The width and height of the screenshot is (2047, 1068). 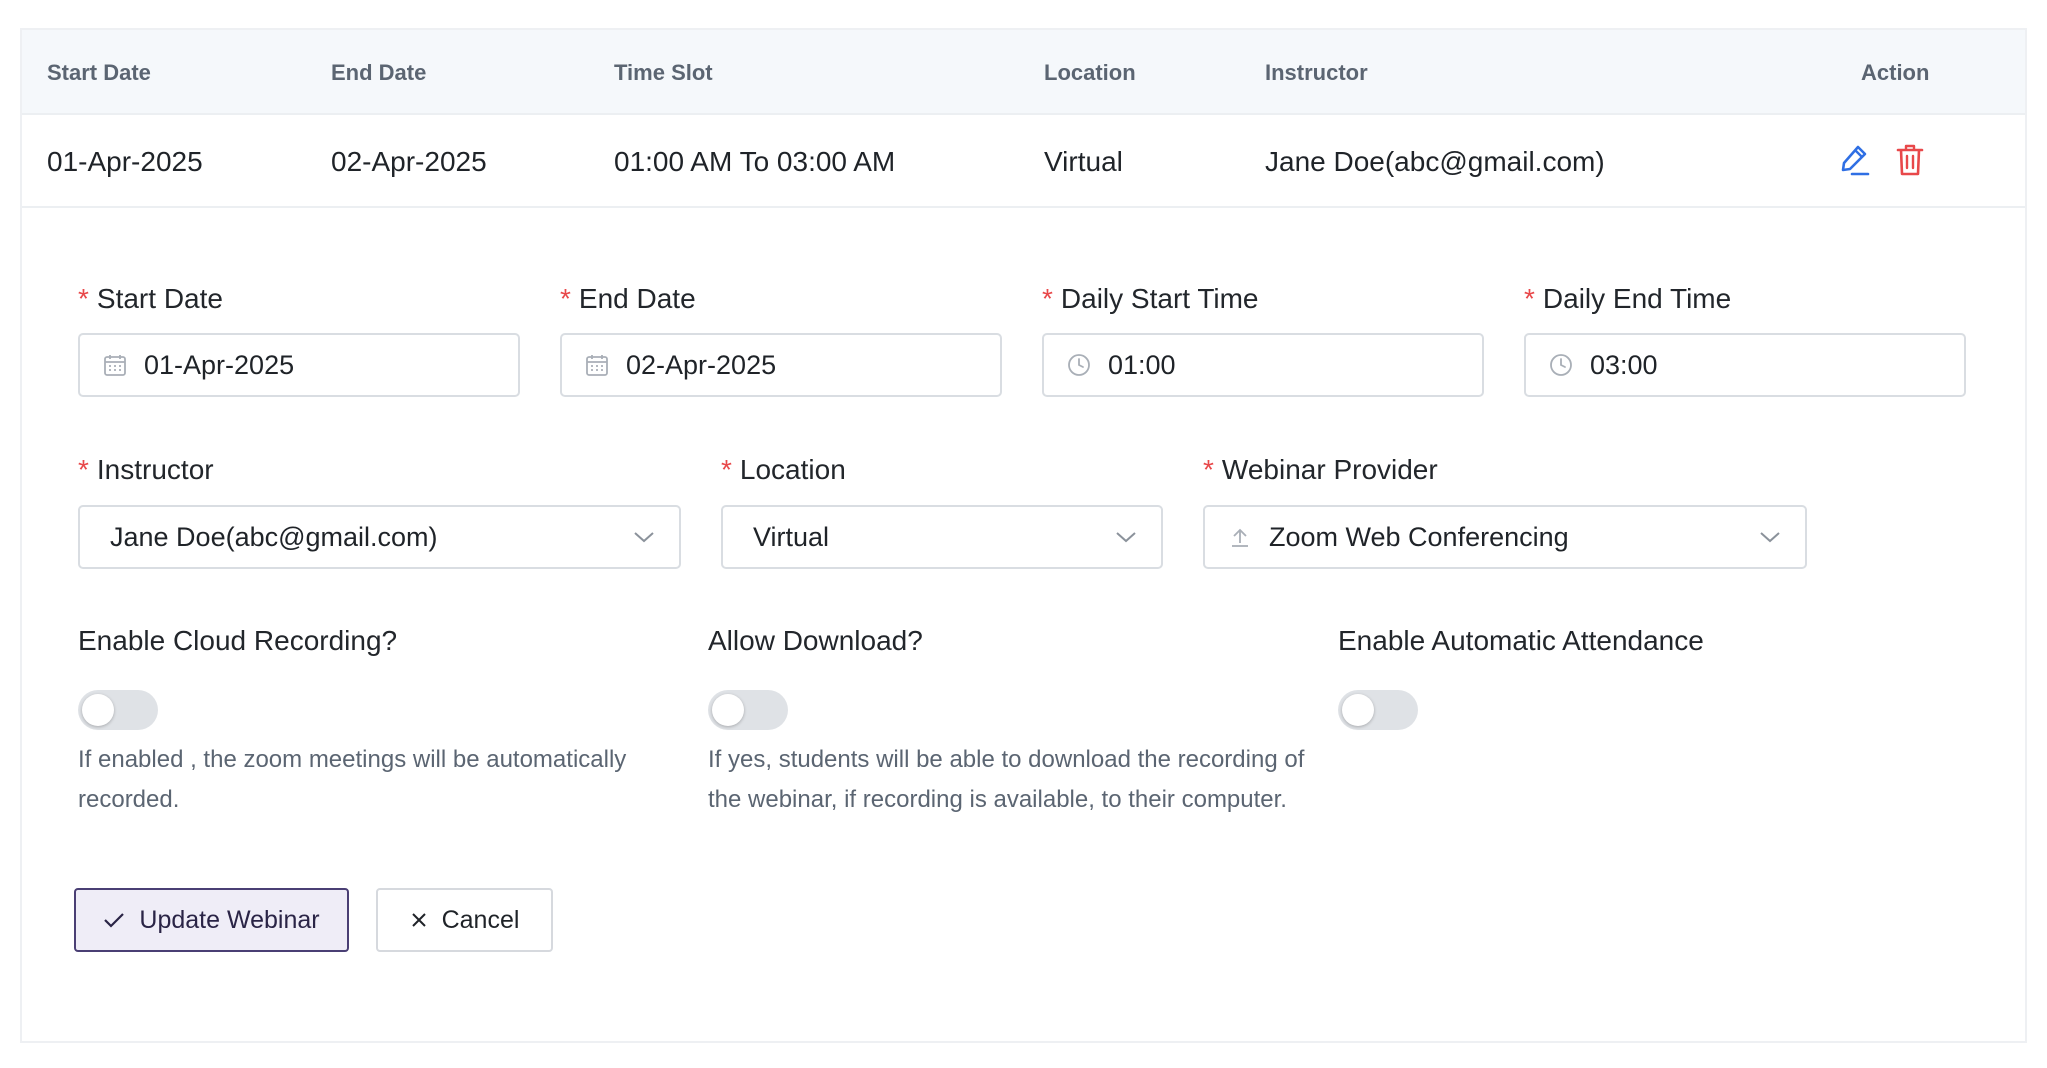 I want to click on update-webinar-label: Update Webinar, so click(x=229, y=919).